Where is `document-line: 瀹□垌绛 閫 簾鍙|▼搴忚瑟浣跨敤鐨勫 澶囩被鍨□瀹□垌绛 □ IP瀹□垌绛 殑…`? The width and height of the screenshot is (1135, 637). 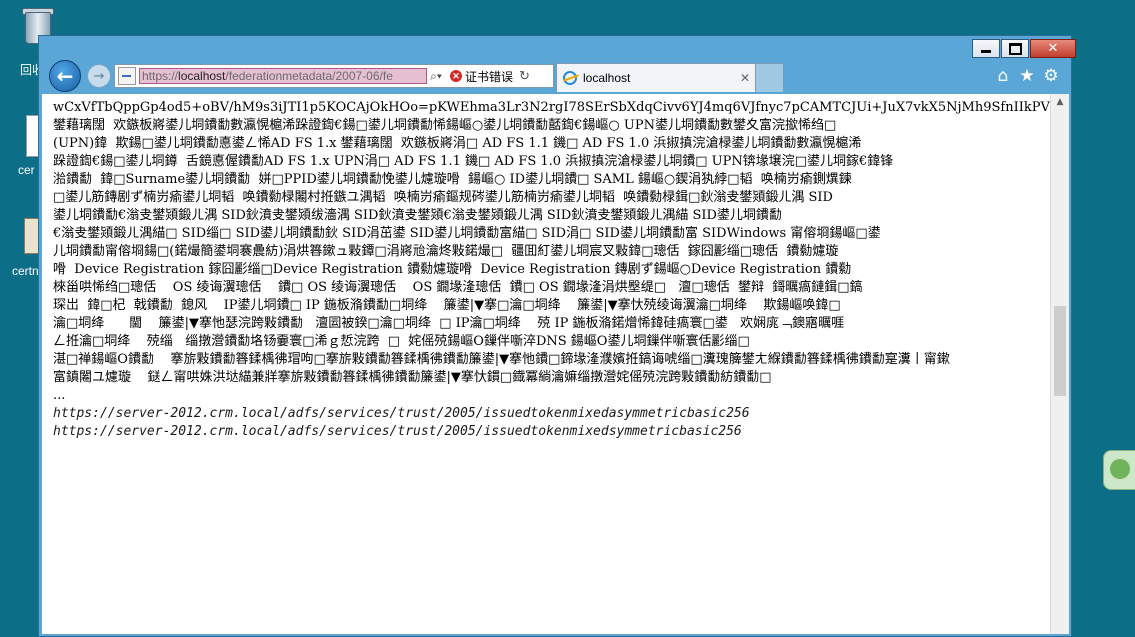
document-line: 瀹□垌绛 閫 簾鍙|▼搴忚瑟浣跨敤鐨勫 澶囩被鍨□瀹□垌绛 □ IP瀹□垌绛 殑… is located at coordinates (449, 323).